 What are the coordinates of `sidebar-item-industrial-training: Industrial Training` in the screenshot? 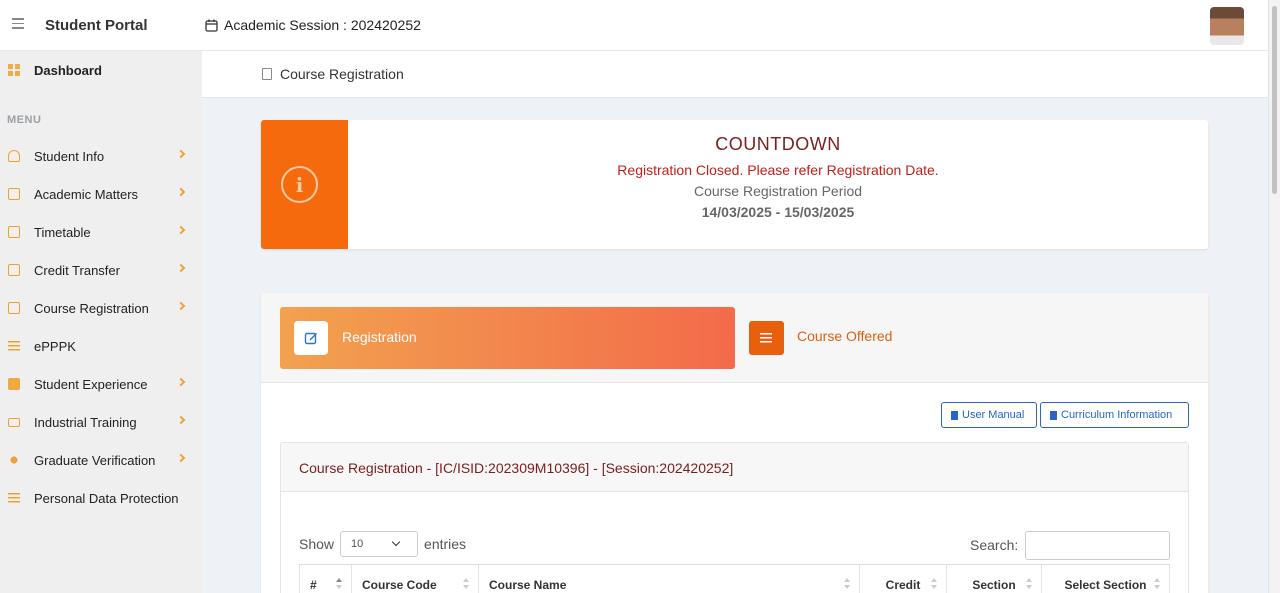 It's located at (101, 422).